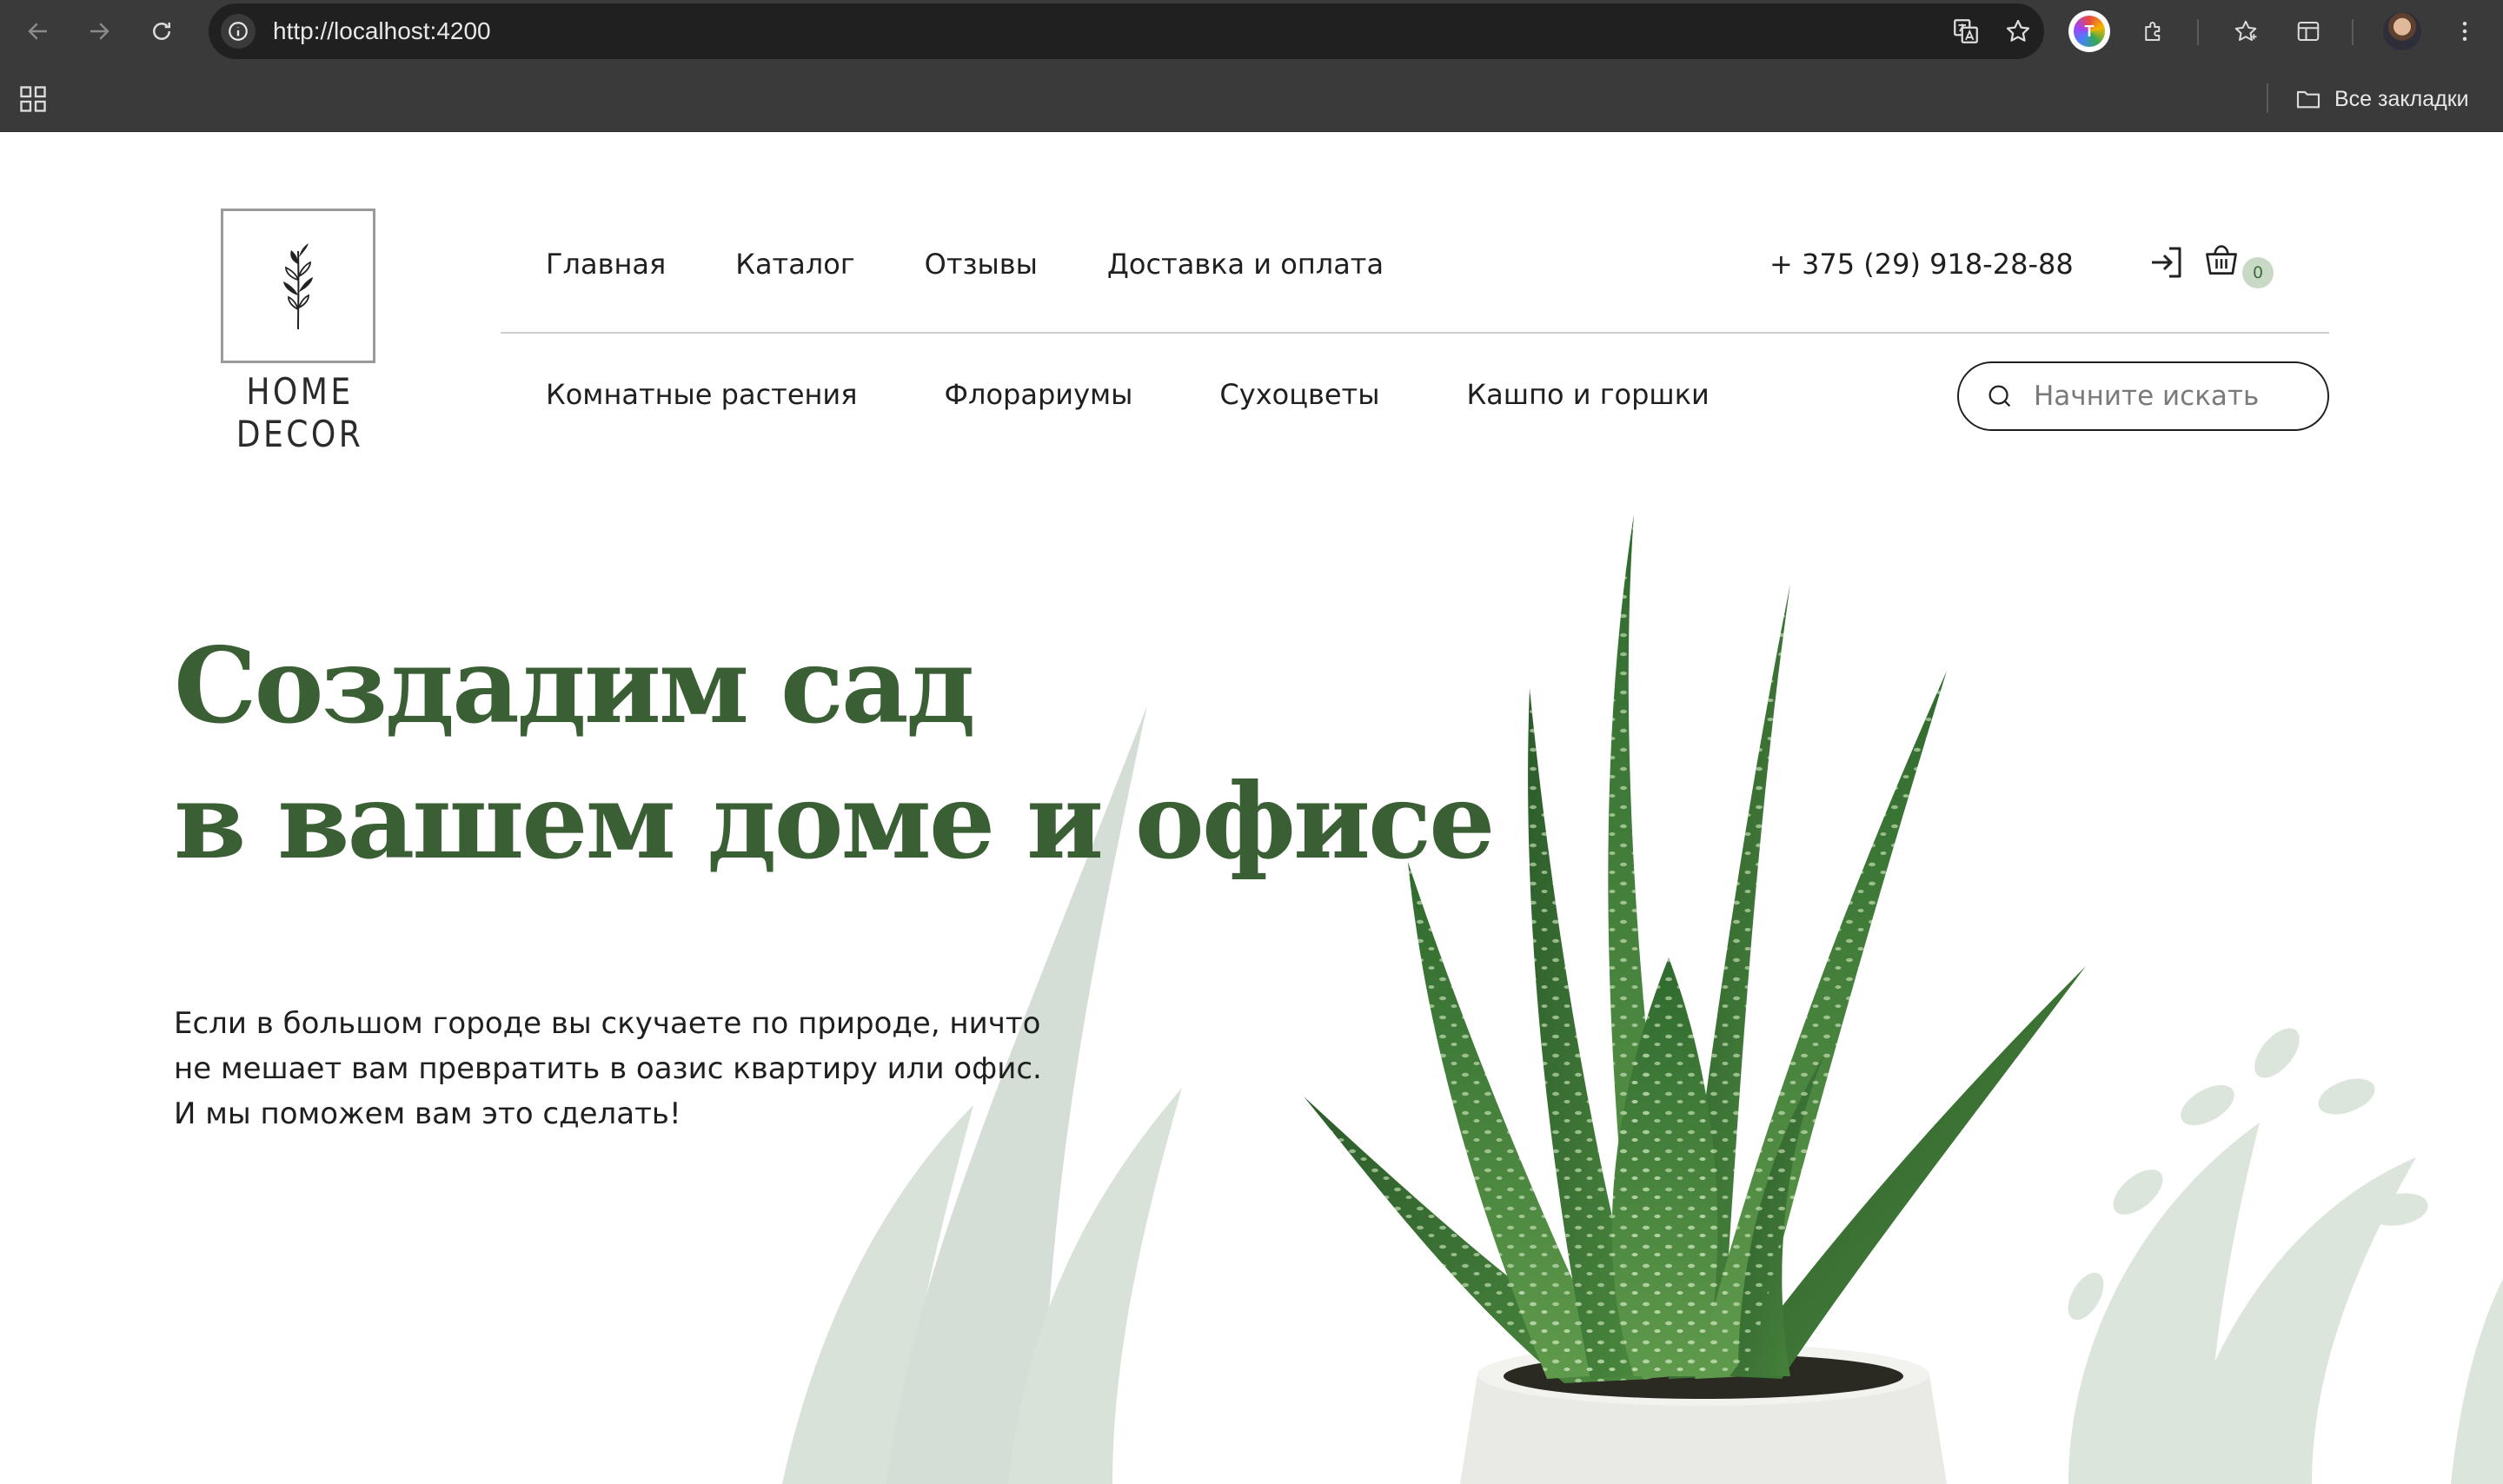 This screenshot has height=1484, width=2503. What do you see at coordinates (2018, 31) in the screenshot?
I see `bookmark-star-icon` at bounding box center [2018, 31].